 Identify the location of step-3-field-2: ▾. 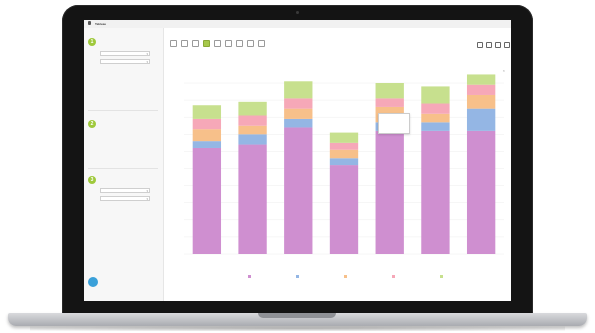
(125, 198).